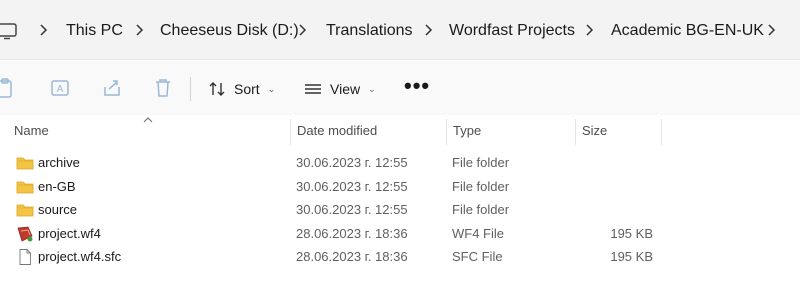 This screenshot has width=800, height=301. I want to click on svg-text: A, so click(60, 89).